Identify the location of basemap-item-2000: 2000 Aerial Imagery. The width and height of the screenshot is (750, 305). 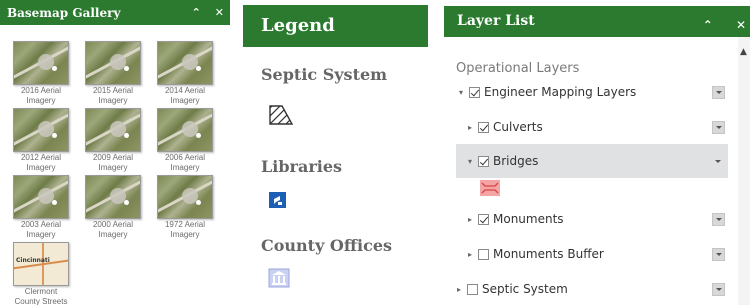
(113, 207).